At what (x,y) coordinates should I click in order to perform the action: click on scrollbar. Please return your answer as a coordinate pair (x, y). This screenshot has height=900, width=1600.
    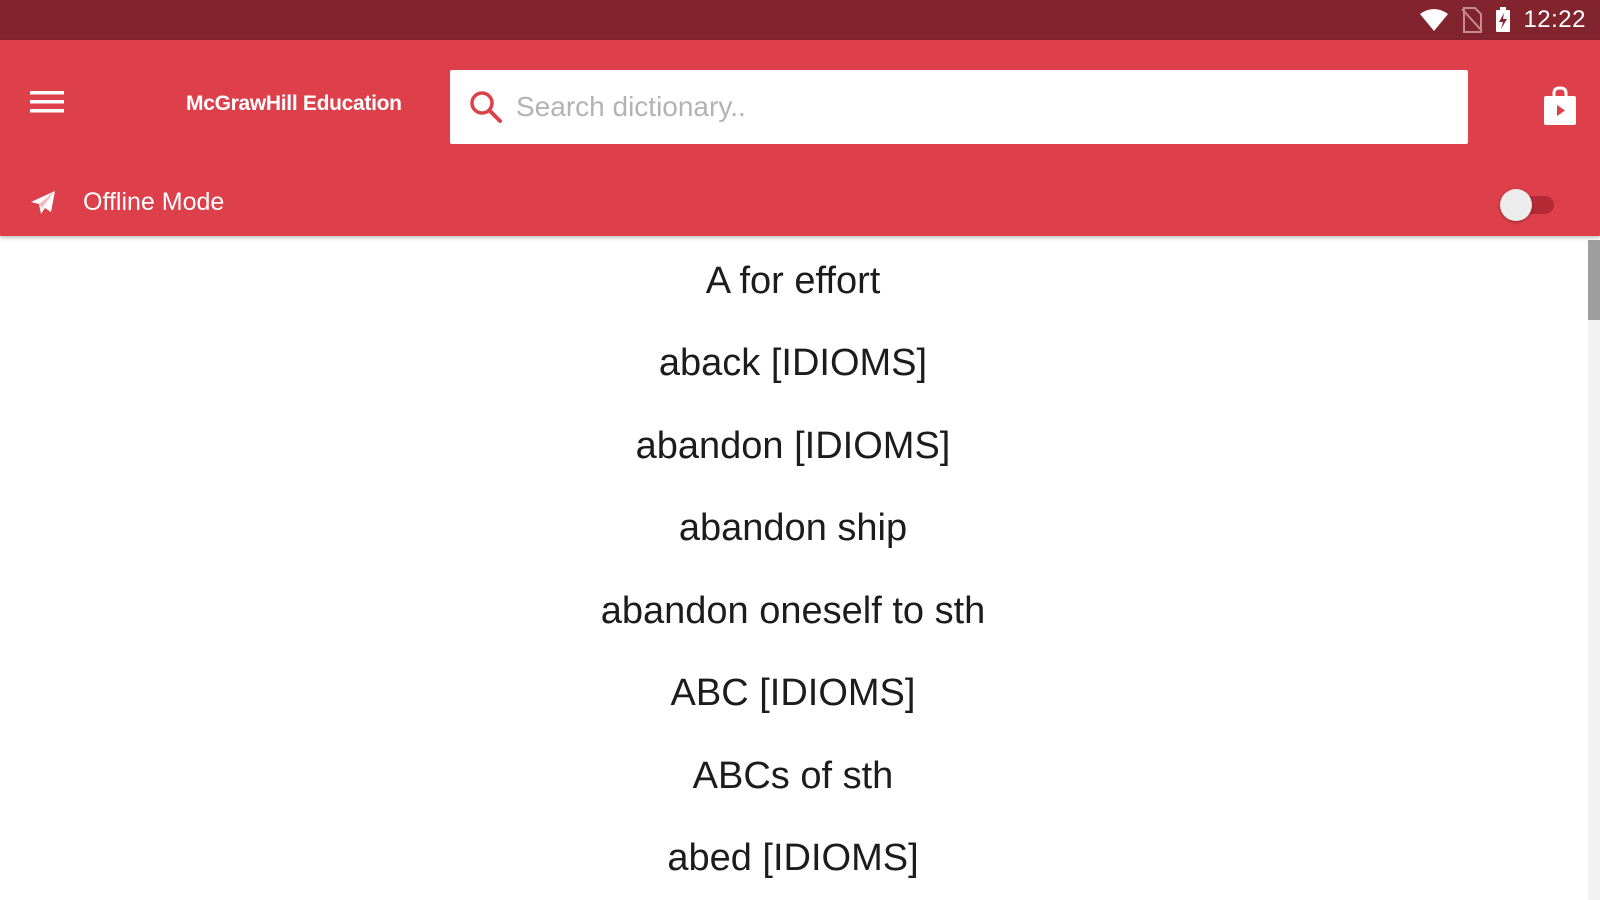
    Looking at the image, I should click on (1594, 570).